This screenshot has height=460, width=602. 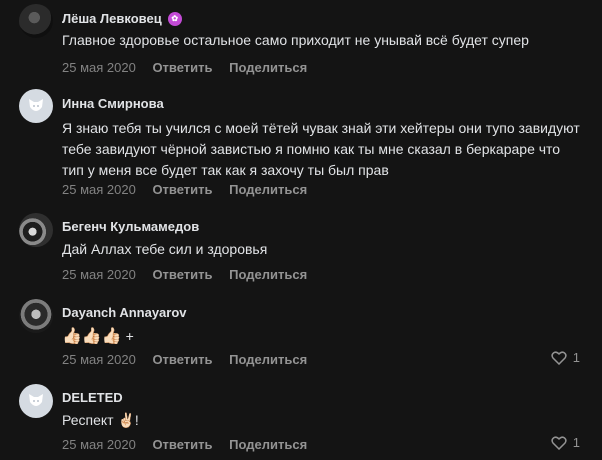 I want to click on author-row: Бегенч Кульмамедов, so click(x=130, y=226).